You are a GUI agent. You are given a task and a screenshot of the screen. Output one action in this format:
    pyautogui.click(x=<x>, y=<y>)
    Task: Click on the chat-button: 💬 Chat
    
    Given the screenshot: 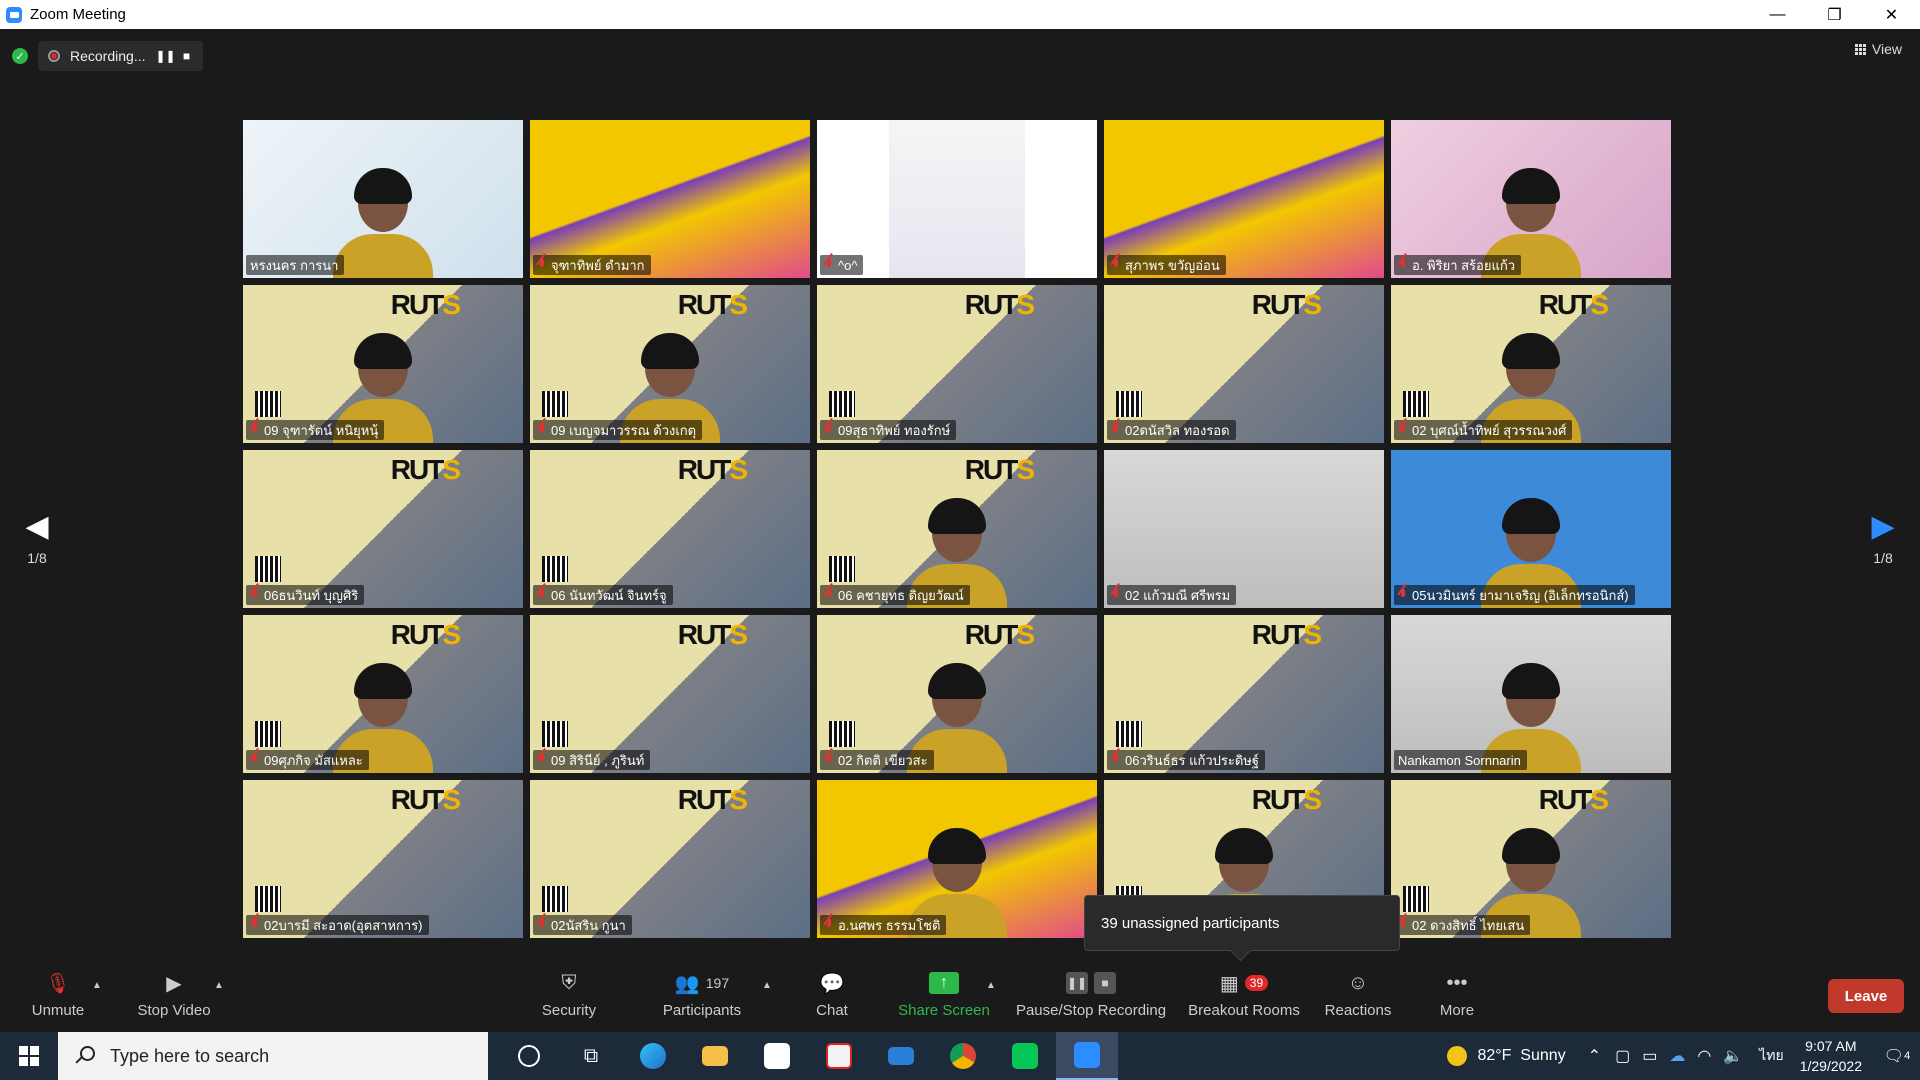 What is the action you would take?
    pyautogui.click(x=832, y=994)
    